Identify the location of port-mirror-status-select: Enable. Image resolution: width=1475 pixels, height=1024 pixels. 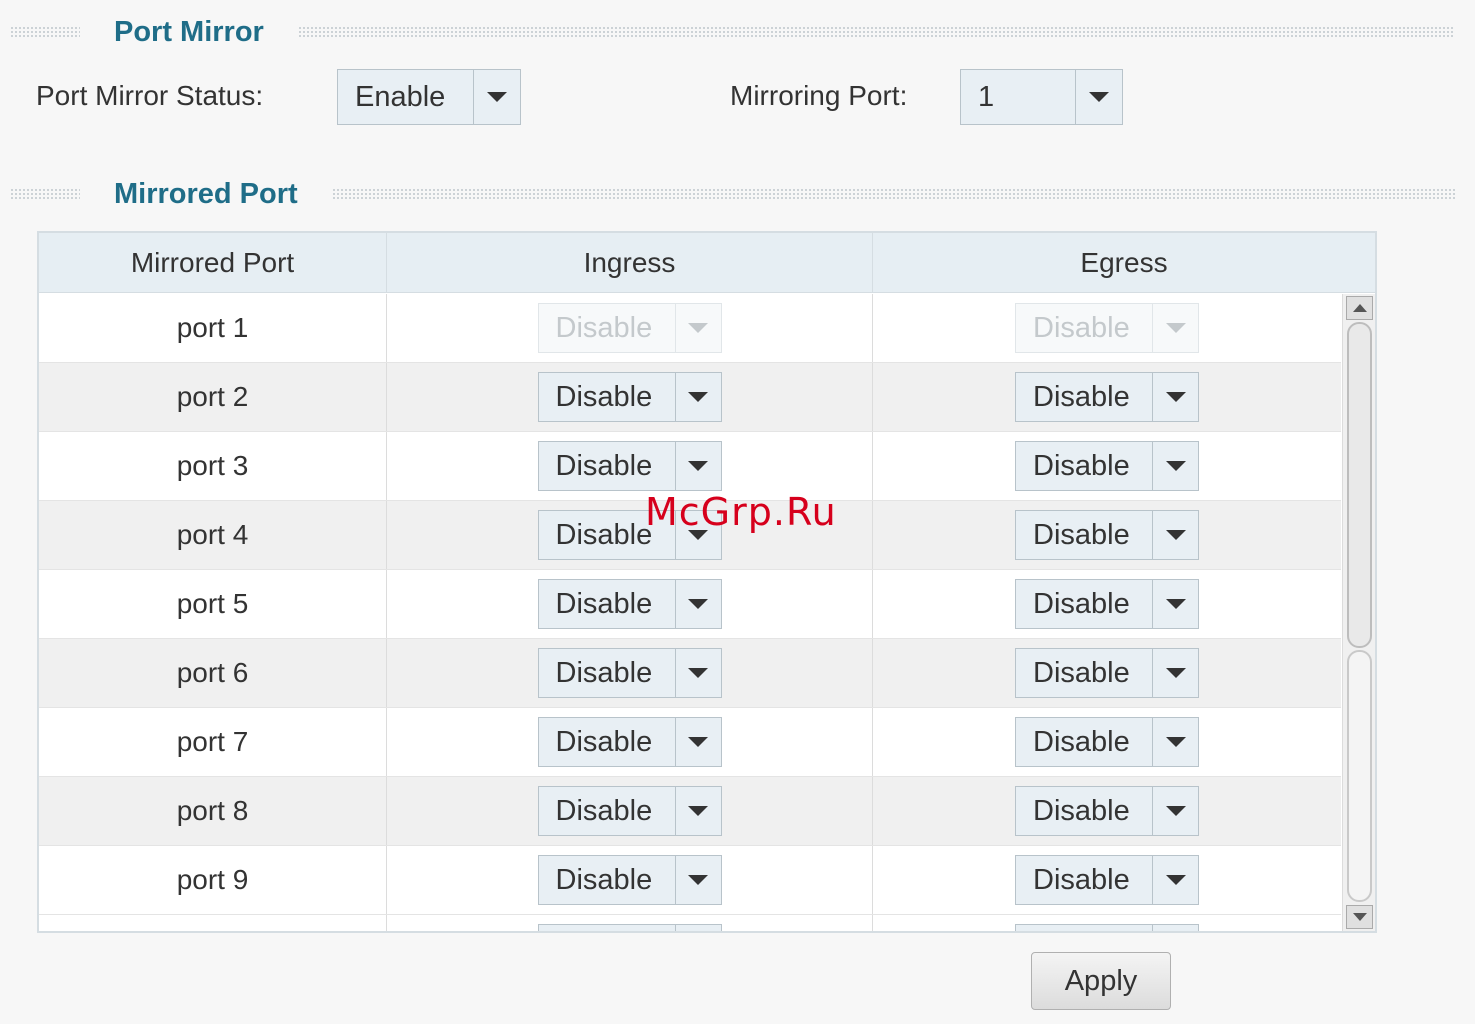
(429, 97).